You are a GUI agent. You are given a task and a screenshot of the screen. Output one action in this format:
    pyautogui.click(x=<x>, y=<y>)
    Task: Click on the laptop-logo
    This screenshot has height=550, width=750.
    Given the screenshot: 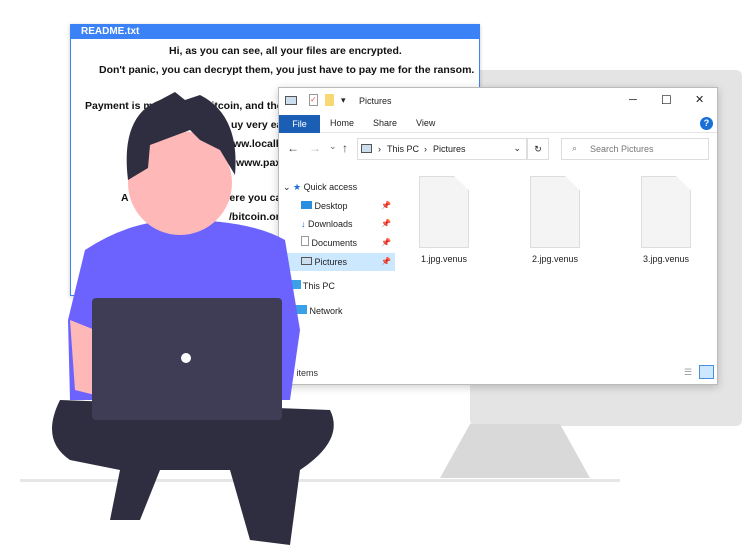 What is the action you would take?
    pyautogui.click(x=186, y=358)
    